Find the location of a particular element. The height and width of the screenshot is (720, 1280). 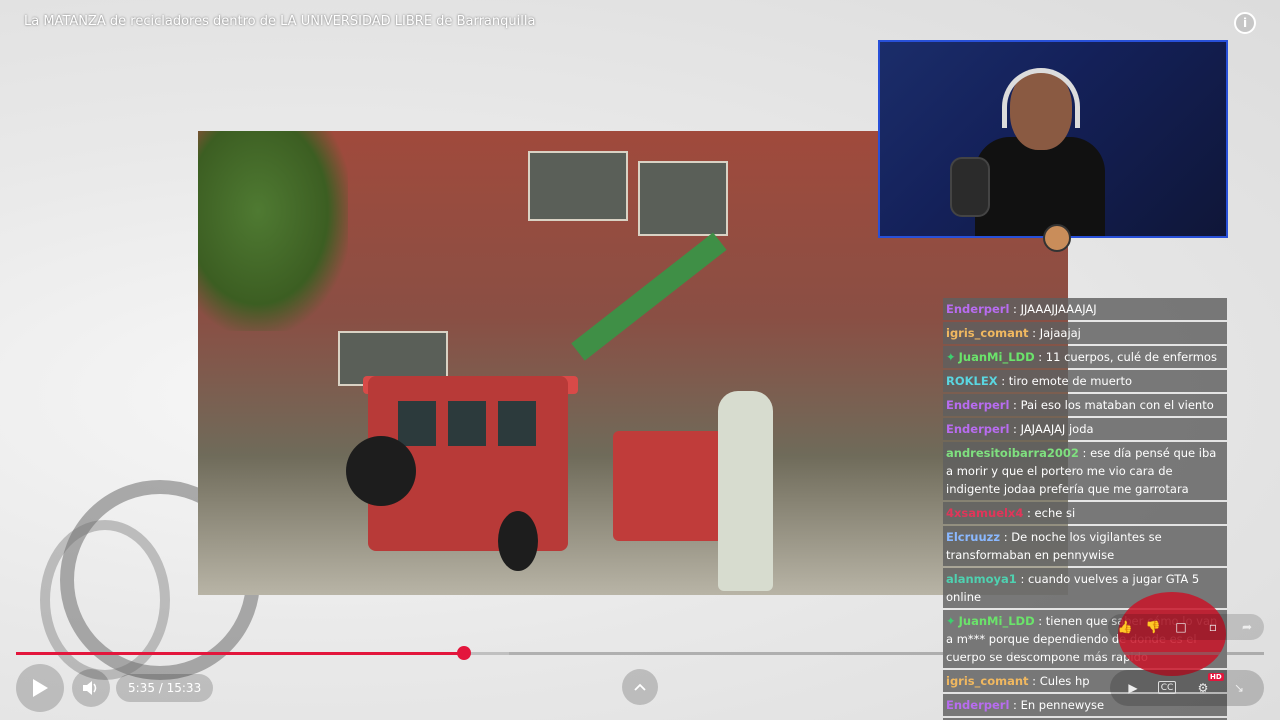

progress-scrubber-handle is located at coordinates (464, 653).